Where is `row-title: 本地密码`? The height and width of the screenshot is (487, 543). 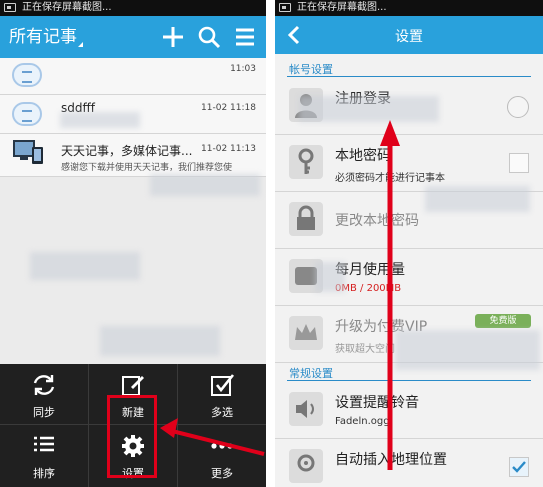
row-title: 本地密码 is located at coordinates (363, 156).